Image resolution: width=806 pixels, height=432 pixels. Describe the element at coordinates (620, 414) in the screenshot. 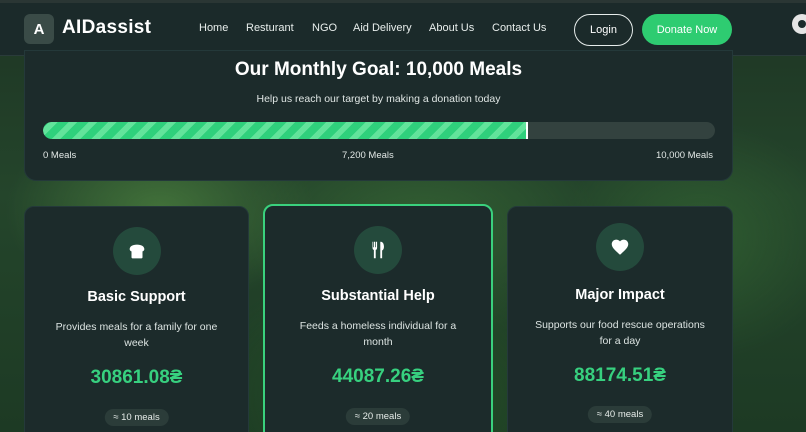

I see `tier-meals-badge: ≈ 40 meals` at that location.